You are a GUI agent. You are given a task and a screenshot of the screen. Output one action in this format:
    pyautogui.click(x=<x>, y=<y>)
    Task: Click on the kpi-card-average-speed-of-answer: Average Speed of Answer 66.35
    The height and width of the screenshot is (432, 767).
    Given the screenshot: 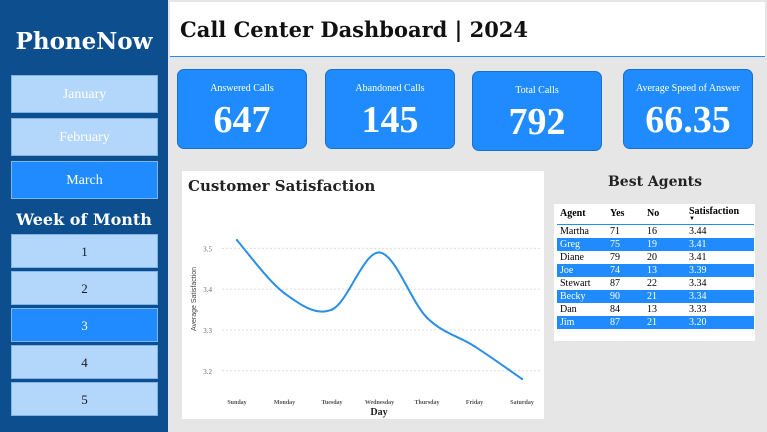 What is the action you would take?
    pyautogui.click(x=688, y=109)
    